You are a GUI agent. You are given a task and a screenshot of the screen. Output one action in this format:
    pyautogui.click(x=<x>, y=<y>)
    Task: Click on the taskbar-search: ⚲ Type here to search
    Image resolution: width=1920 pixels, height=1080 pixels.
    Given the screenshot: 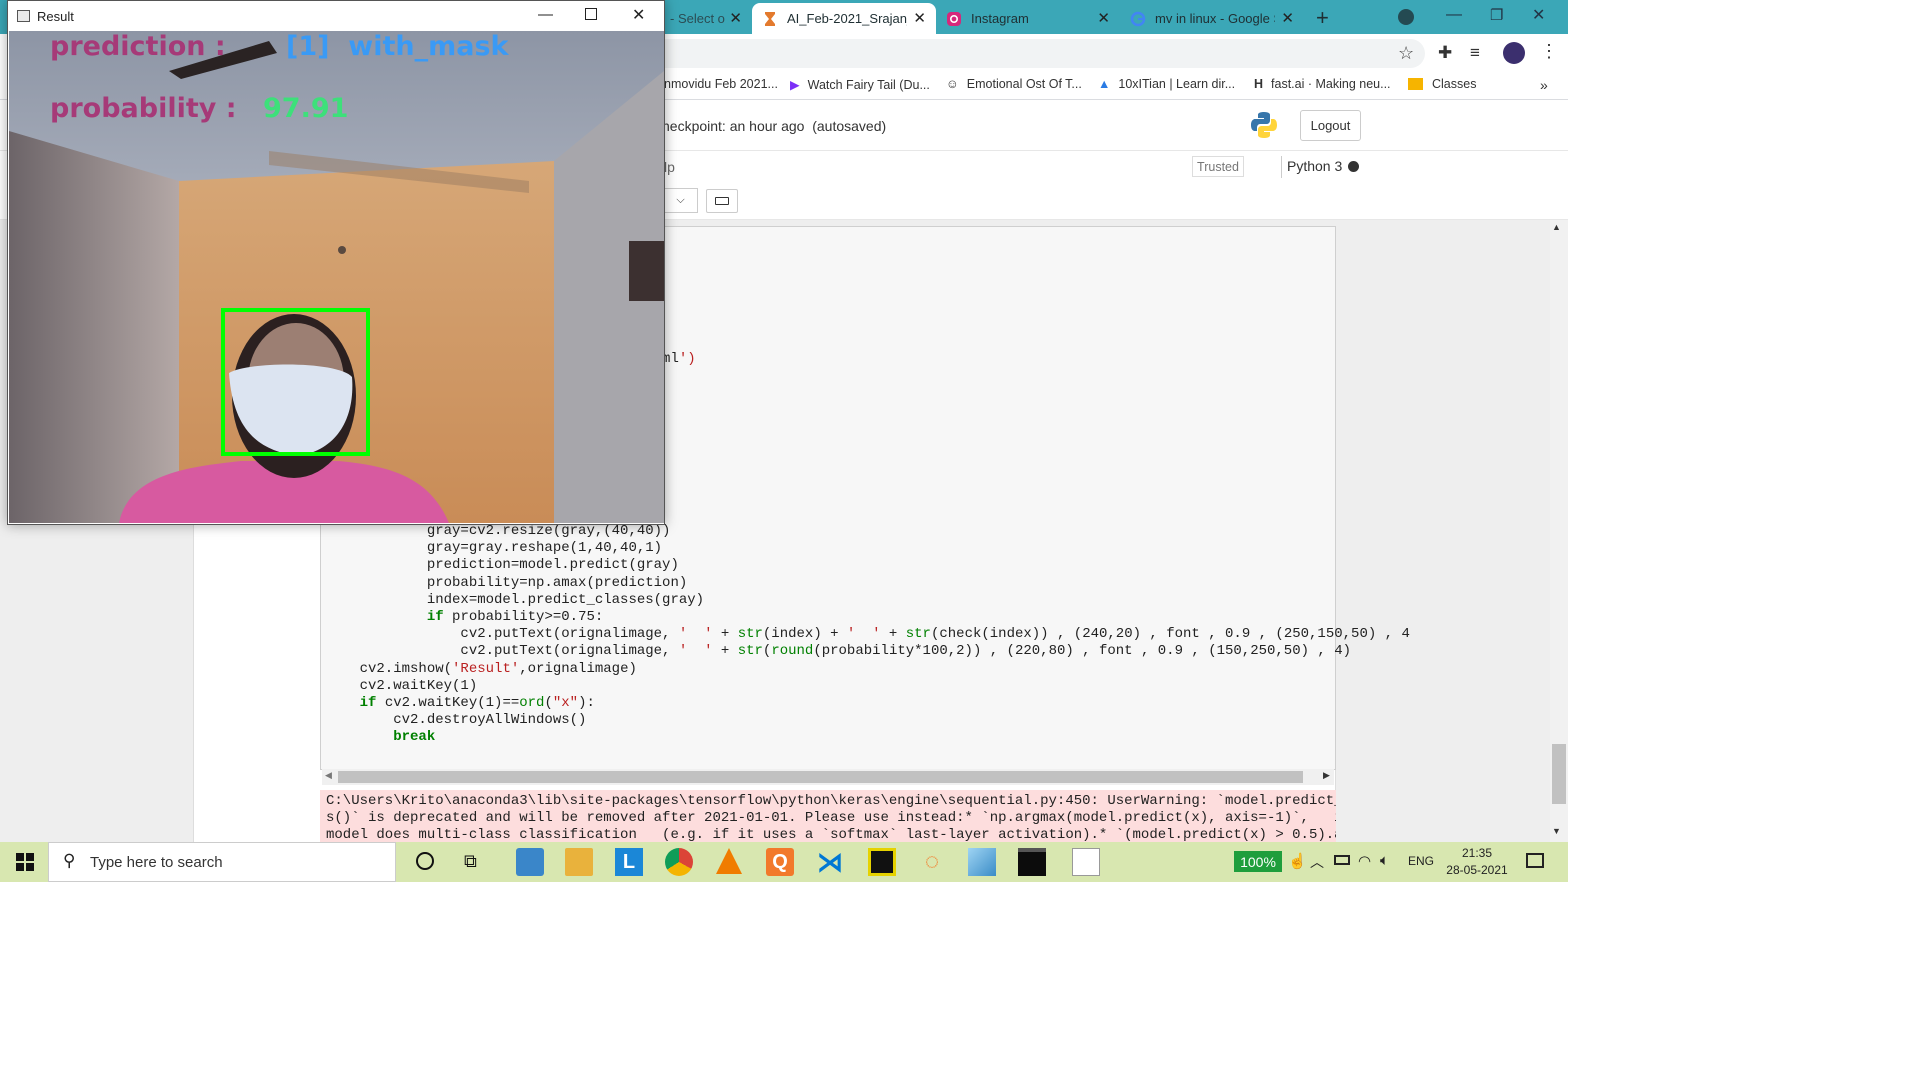 What is the action you would take?
    pyautogui.click(x=222, y=862)
    